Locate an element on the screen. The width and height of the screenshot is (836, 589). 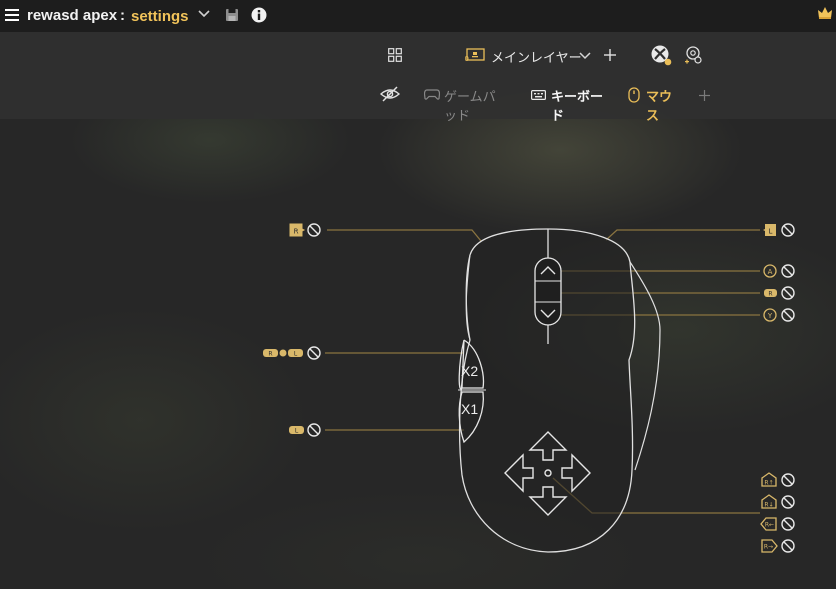
badge-text: A is located at coordinates (770, 272).